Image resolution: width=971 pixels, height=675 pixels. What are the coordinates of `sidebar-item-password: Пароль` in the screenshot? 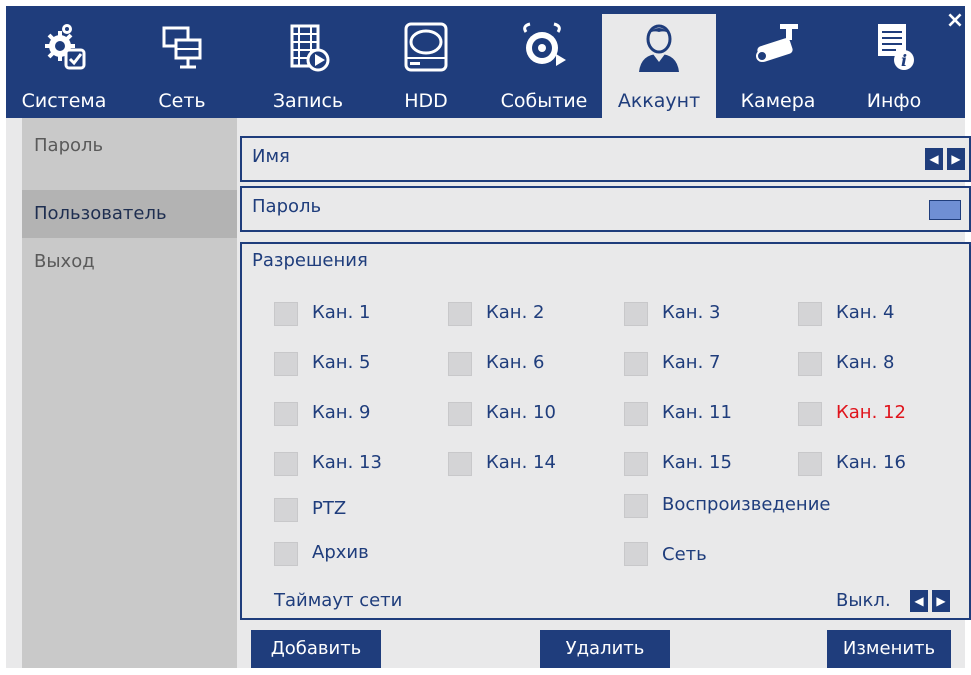 It's located at (129, 146).